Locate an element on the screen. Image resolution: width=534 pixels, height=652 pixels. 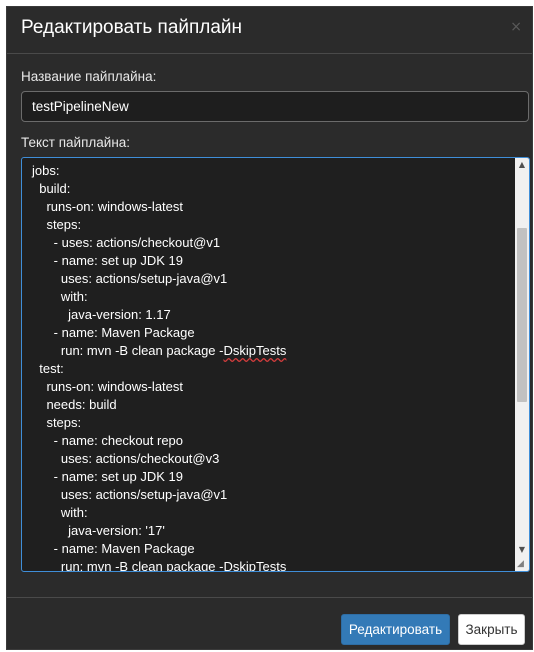
code-line: - name: checkout repo is located at coordinates (271, 441).